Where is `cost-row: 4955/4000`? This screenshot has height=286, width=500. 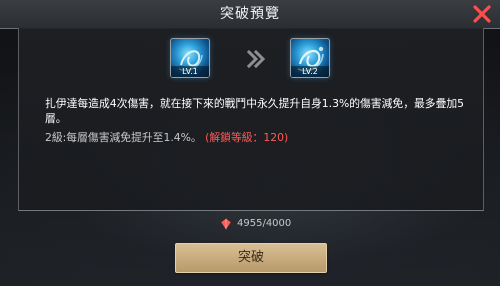 cost-row: 4955/4000 is located at coordinates (250, 224).